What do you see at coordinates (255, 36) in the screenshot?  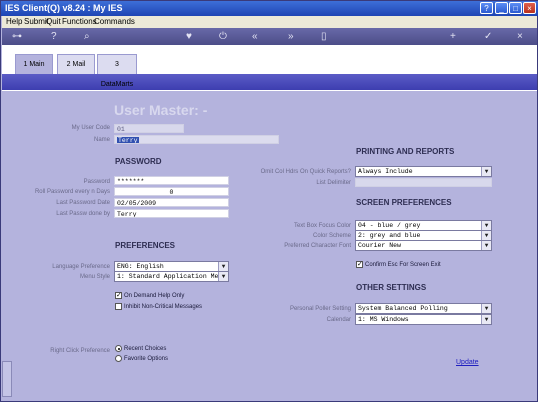 I see `rewind-icon: «` at bounding box center [255, 36].